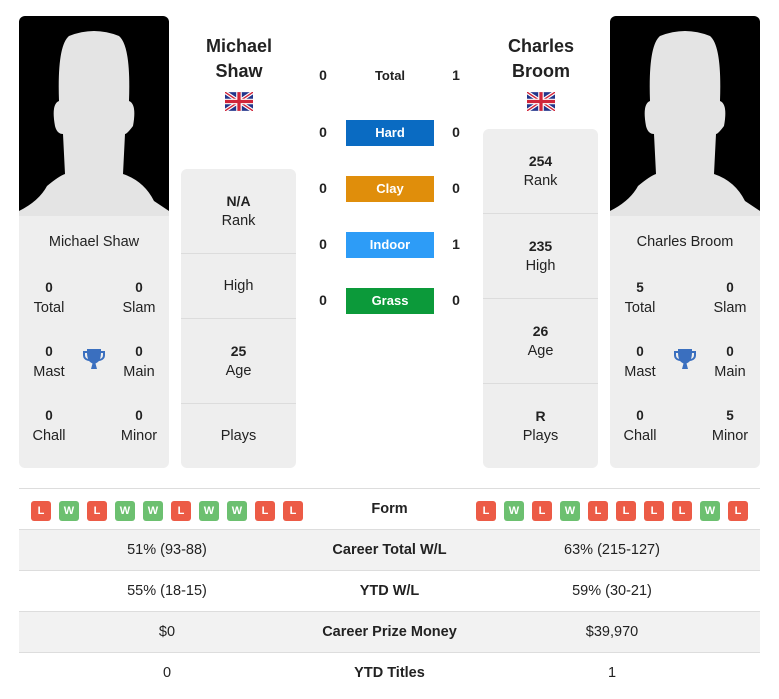 Image resolution: width=779 pixels, height=699 pixels. What do you see at coordinates (540, 341) in the screenshot?
I see `p2-age: 26 Age` at bounding box center [540, 341].